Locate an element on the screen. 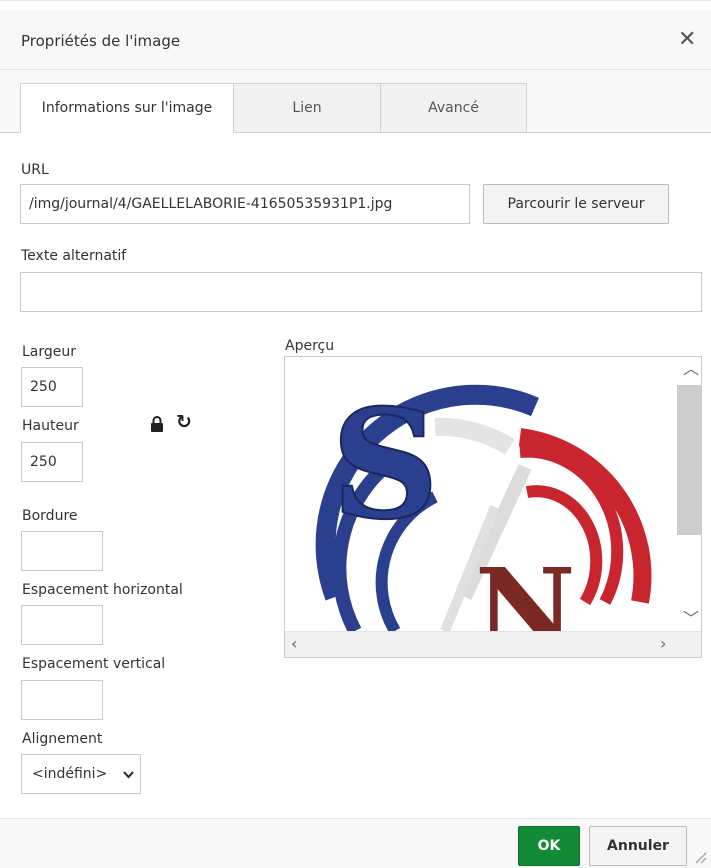  scroll-up-icon: ︿ is located at coordinates (691, 369).